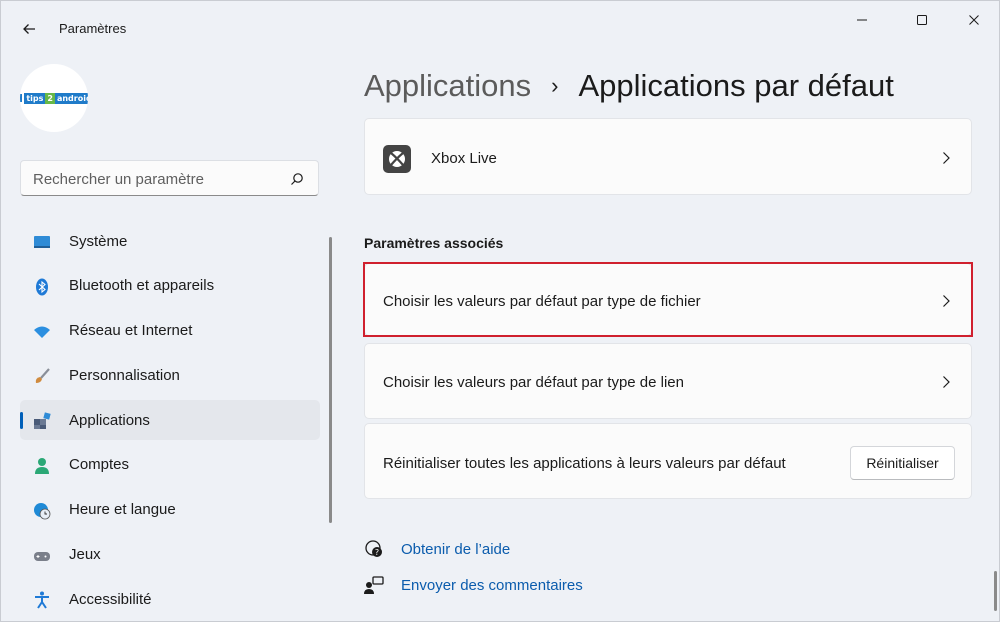 Image resolution: width=1000 pixels, height=622 pixels. What do you see at coordinates (42, 376) in the screenshot?
I see `brush-icon` at bounding box center [42, 376].